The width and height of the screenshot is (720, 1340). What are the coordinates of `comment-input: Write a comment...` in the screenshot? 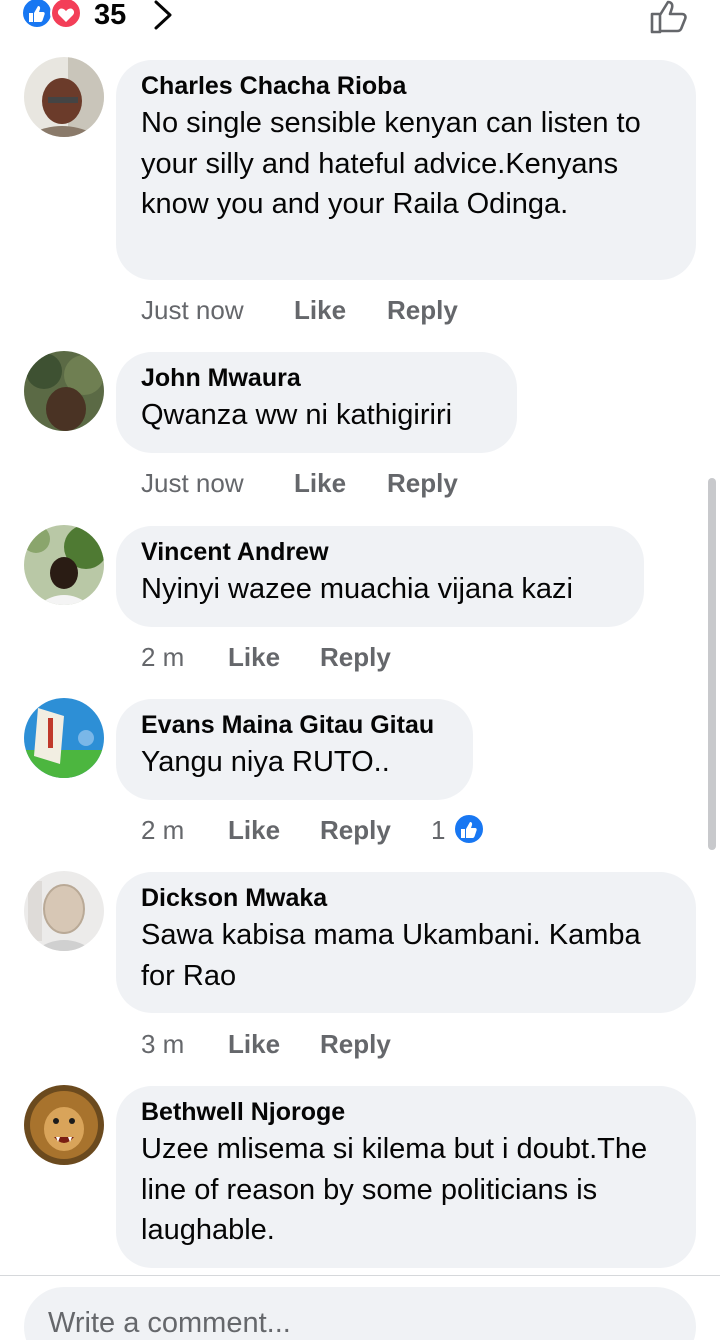 It's located at (360, 1313).